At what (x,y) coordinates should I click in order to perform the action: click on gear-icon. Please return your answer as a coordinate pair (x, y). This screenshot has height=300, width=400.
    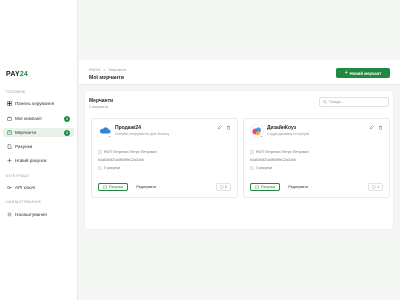
    Looking at the image, I should click on (9, 215).